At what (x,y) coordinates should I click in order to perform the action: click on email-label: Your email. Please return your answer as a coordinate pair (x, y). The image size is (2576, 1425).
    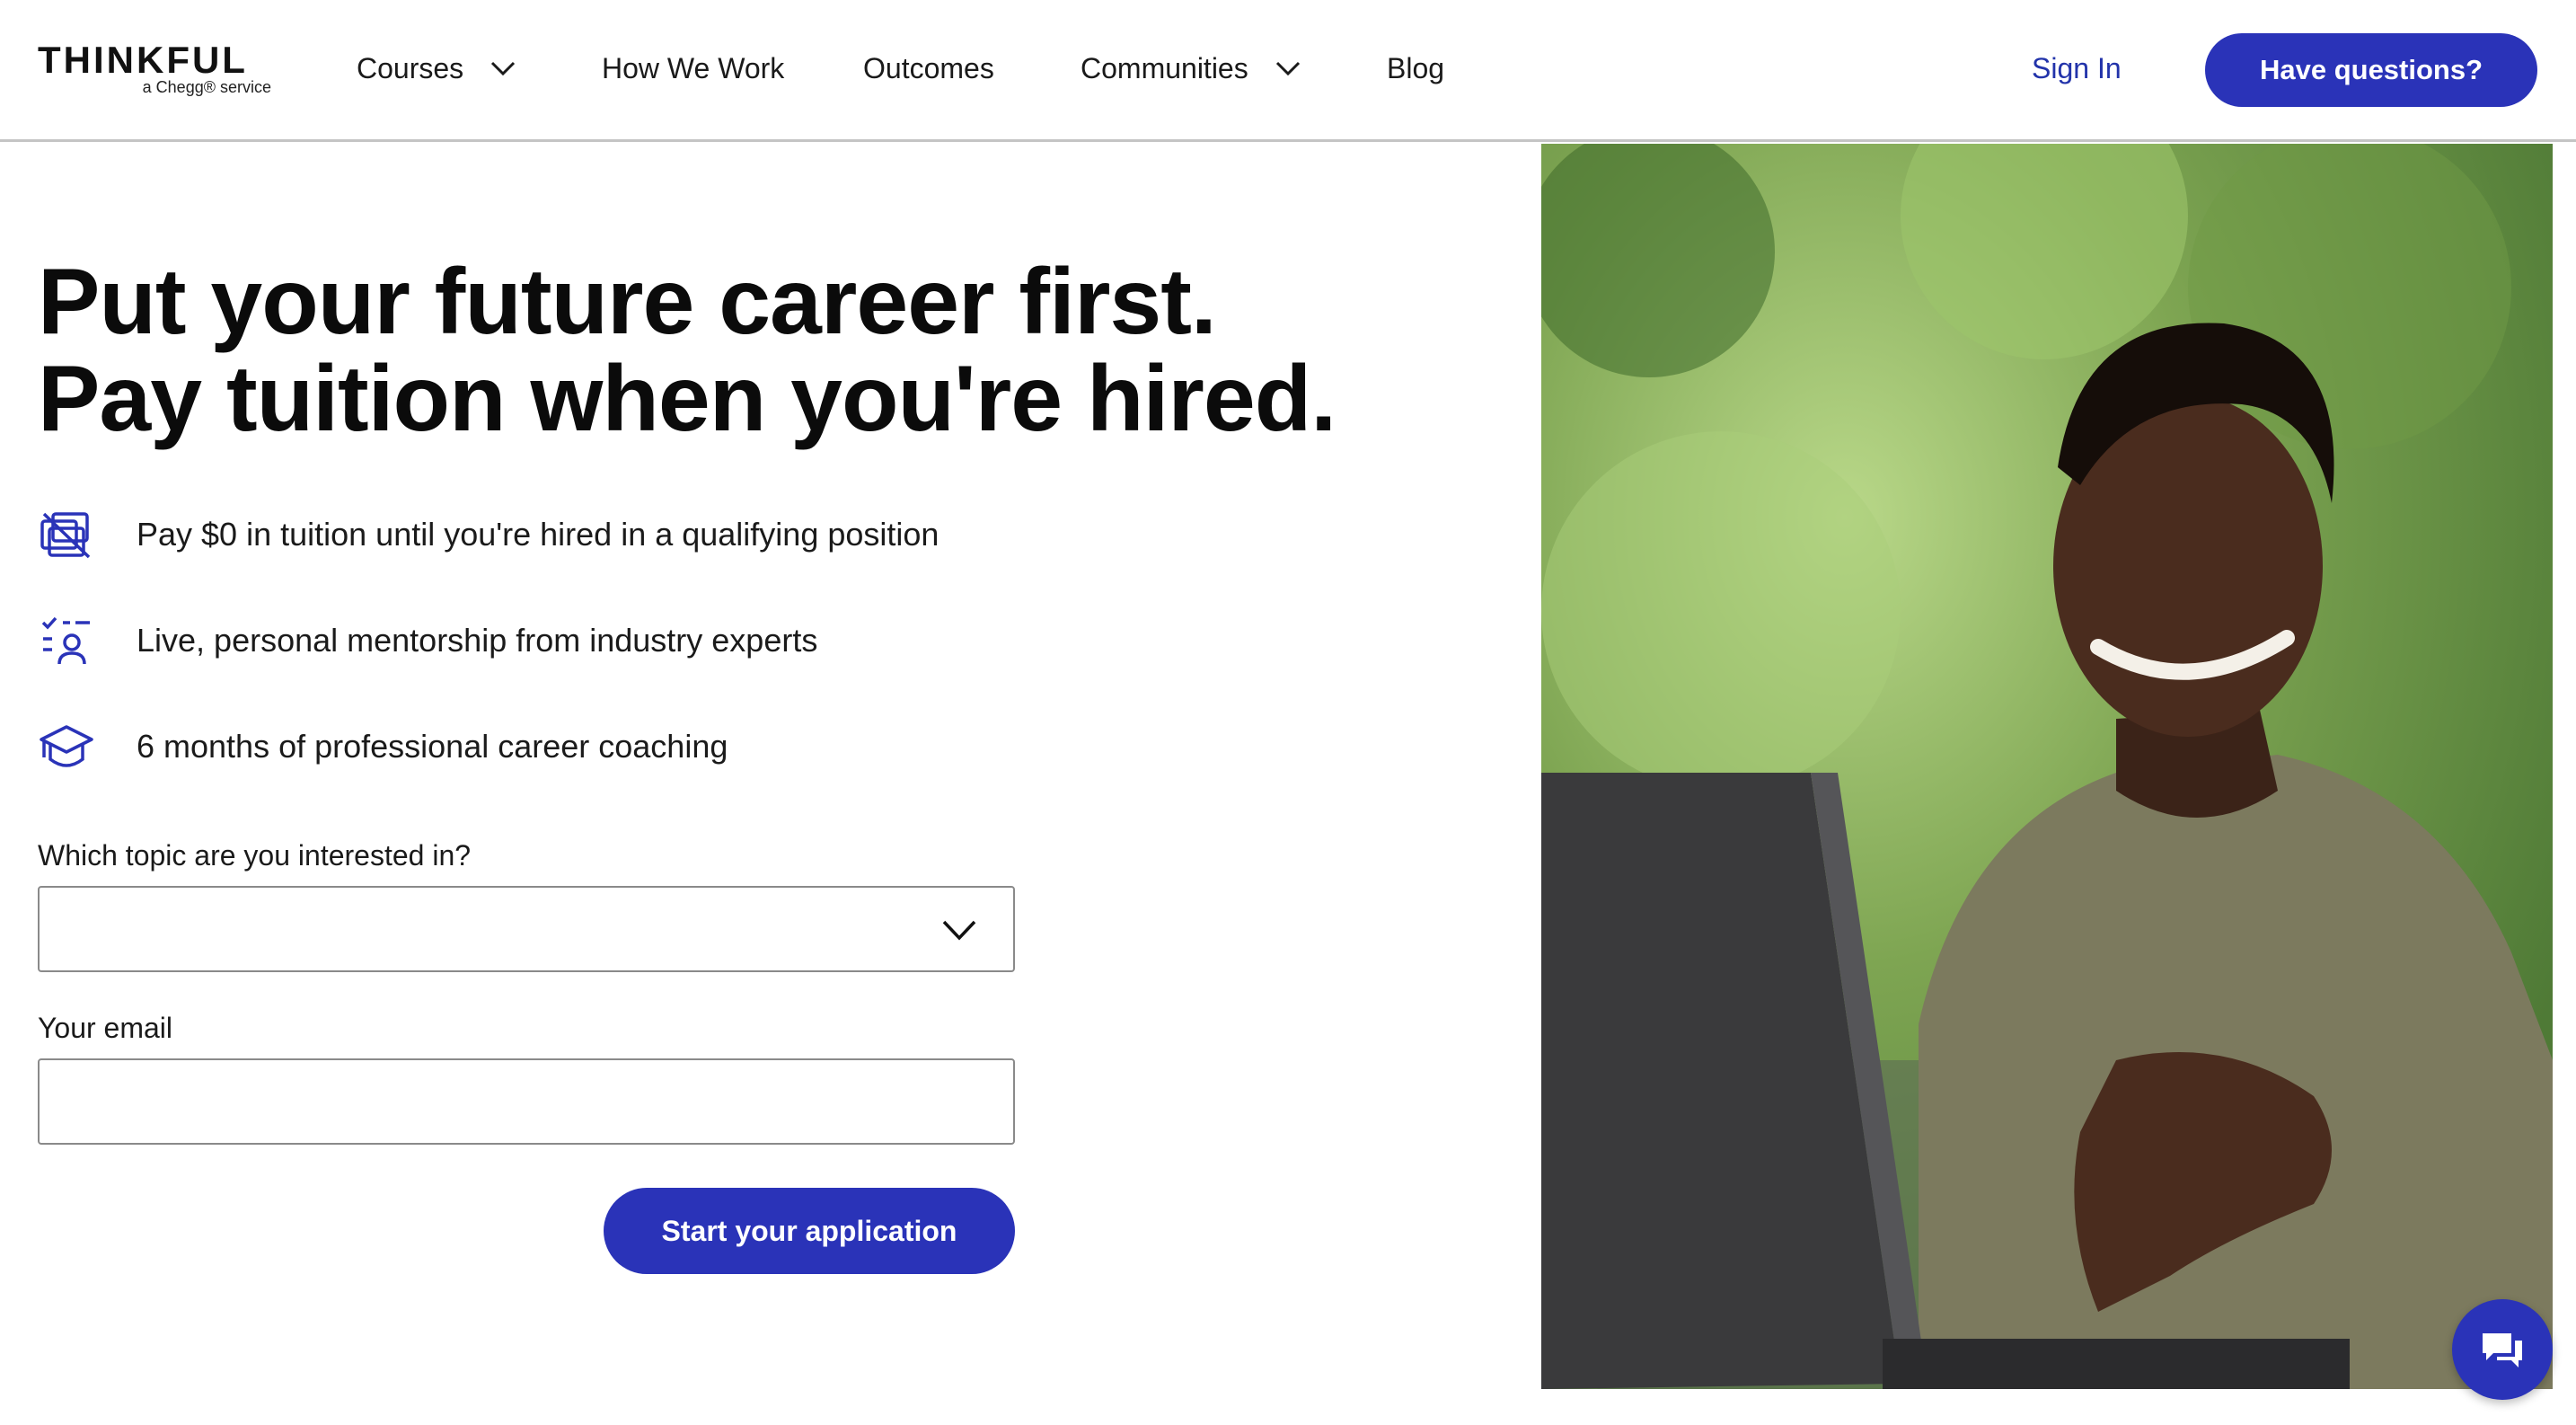
    Looking at the image, I should click on (105, 1028).